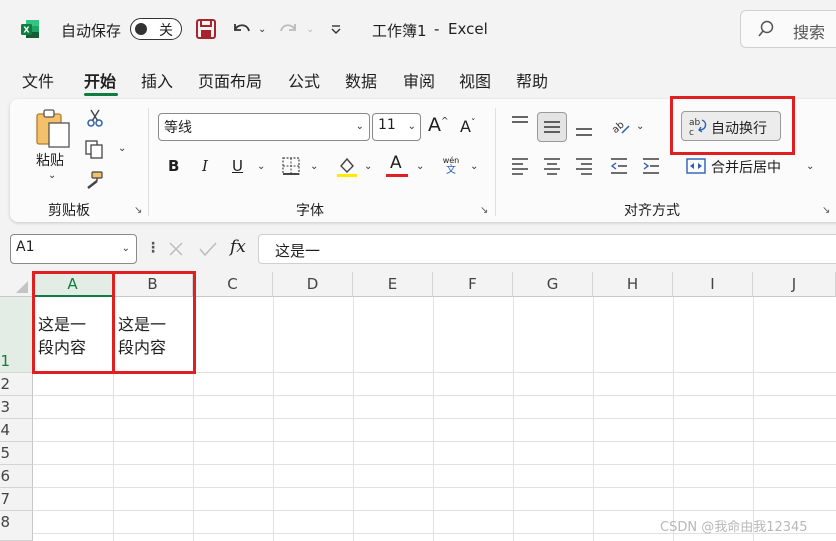  I want to click on annotation-highlight-column-b, so click(154, 322).